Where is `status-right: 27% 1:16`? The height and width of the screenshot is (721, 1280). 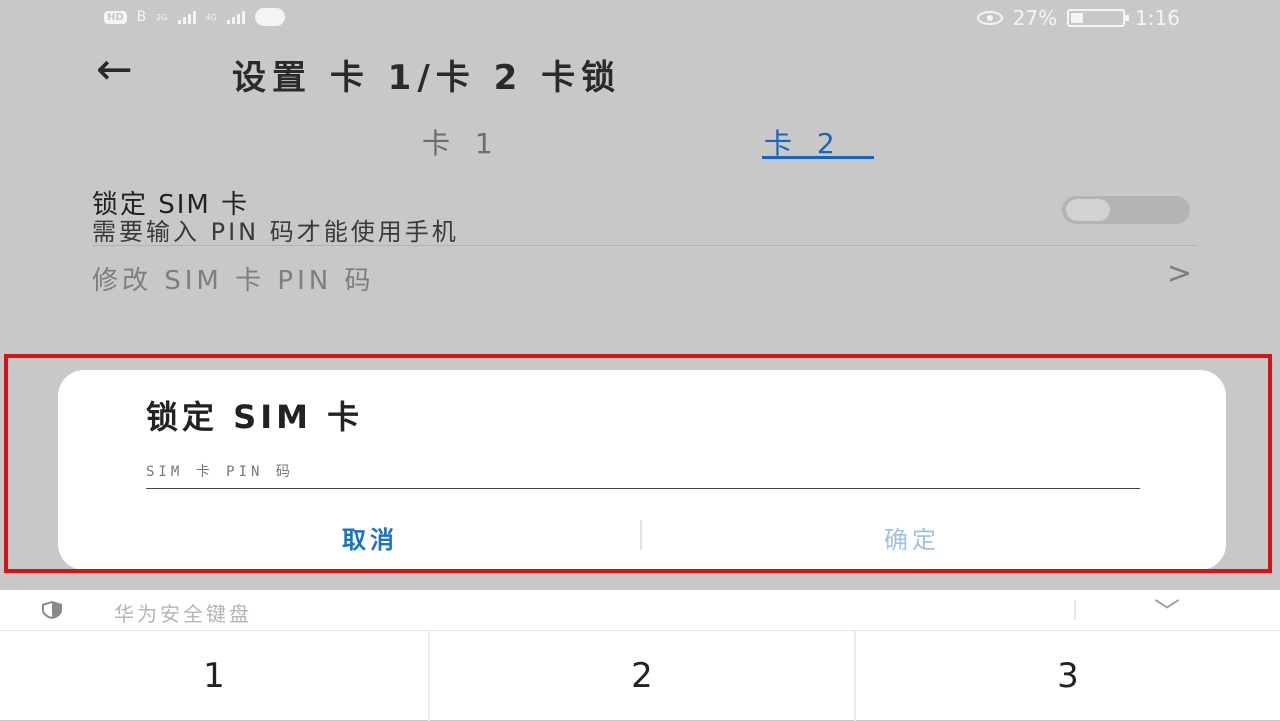 status-right: 27% 1:16 is located at coordinates (1078, 18).